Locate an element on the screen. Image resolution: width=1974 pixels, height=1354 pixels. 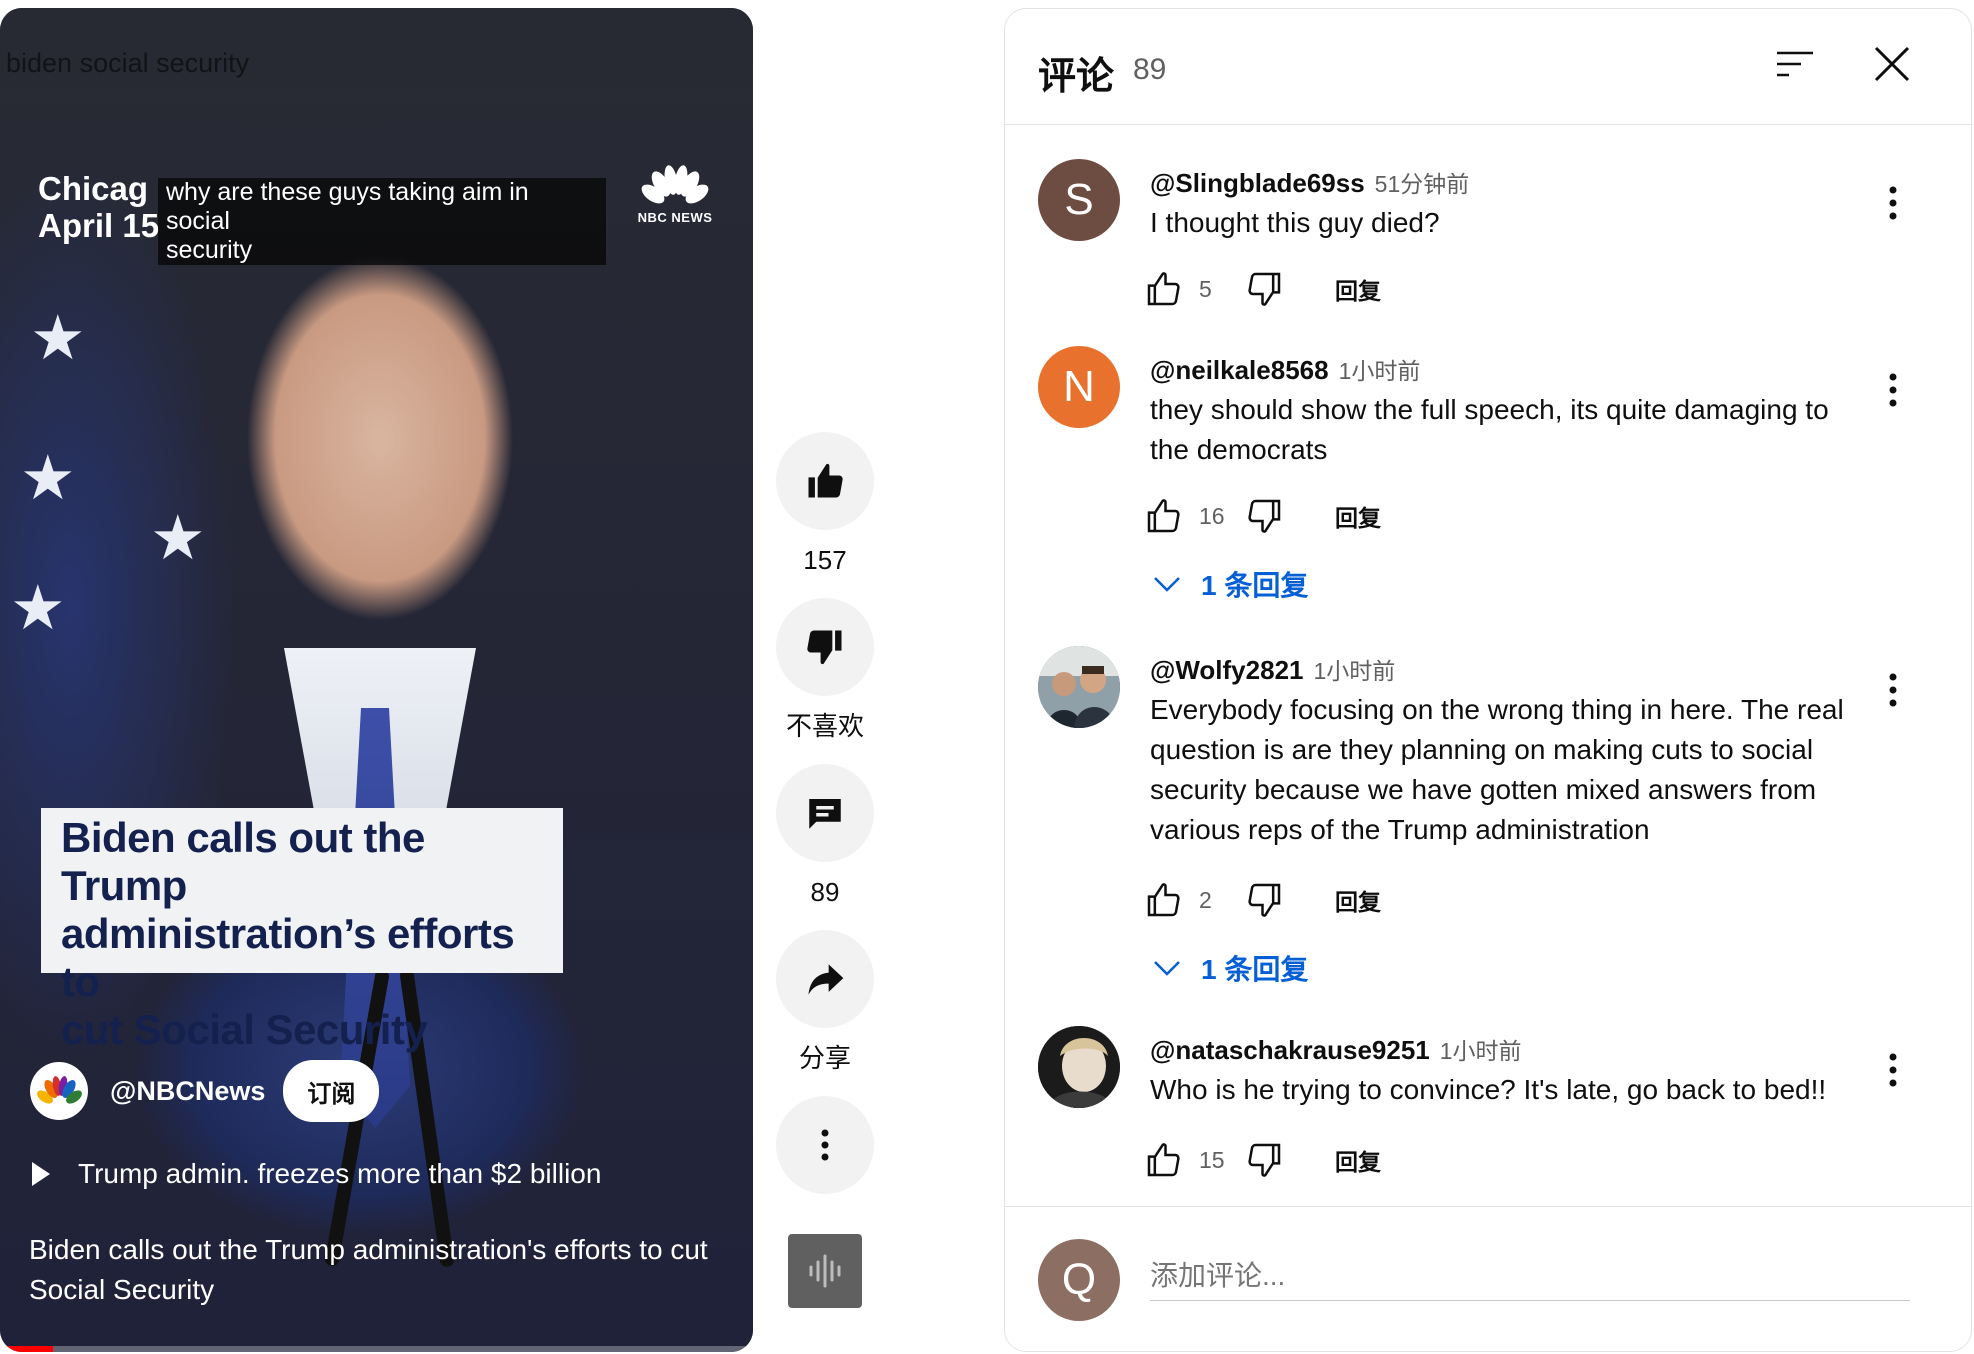
comment-like-count: 15 is located at coordinates (1212, 1159).